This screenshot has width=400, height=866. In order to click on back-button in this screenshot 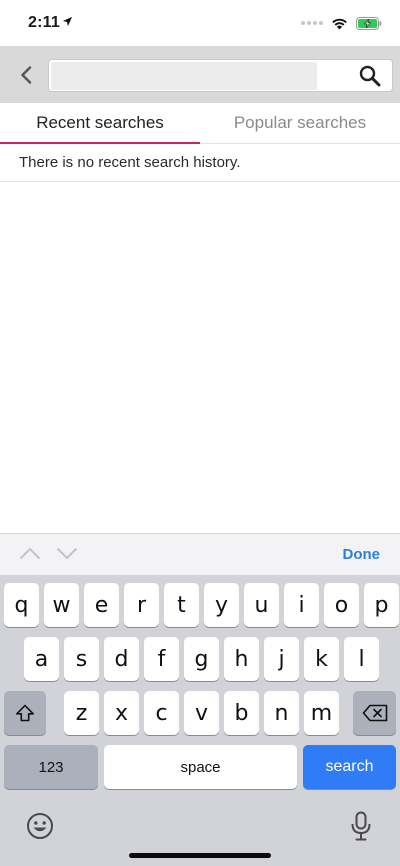, I will do `click(26, 75)`.